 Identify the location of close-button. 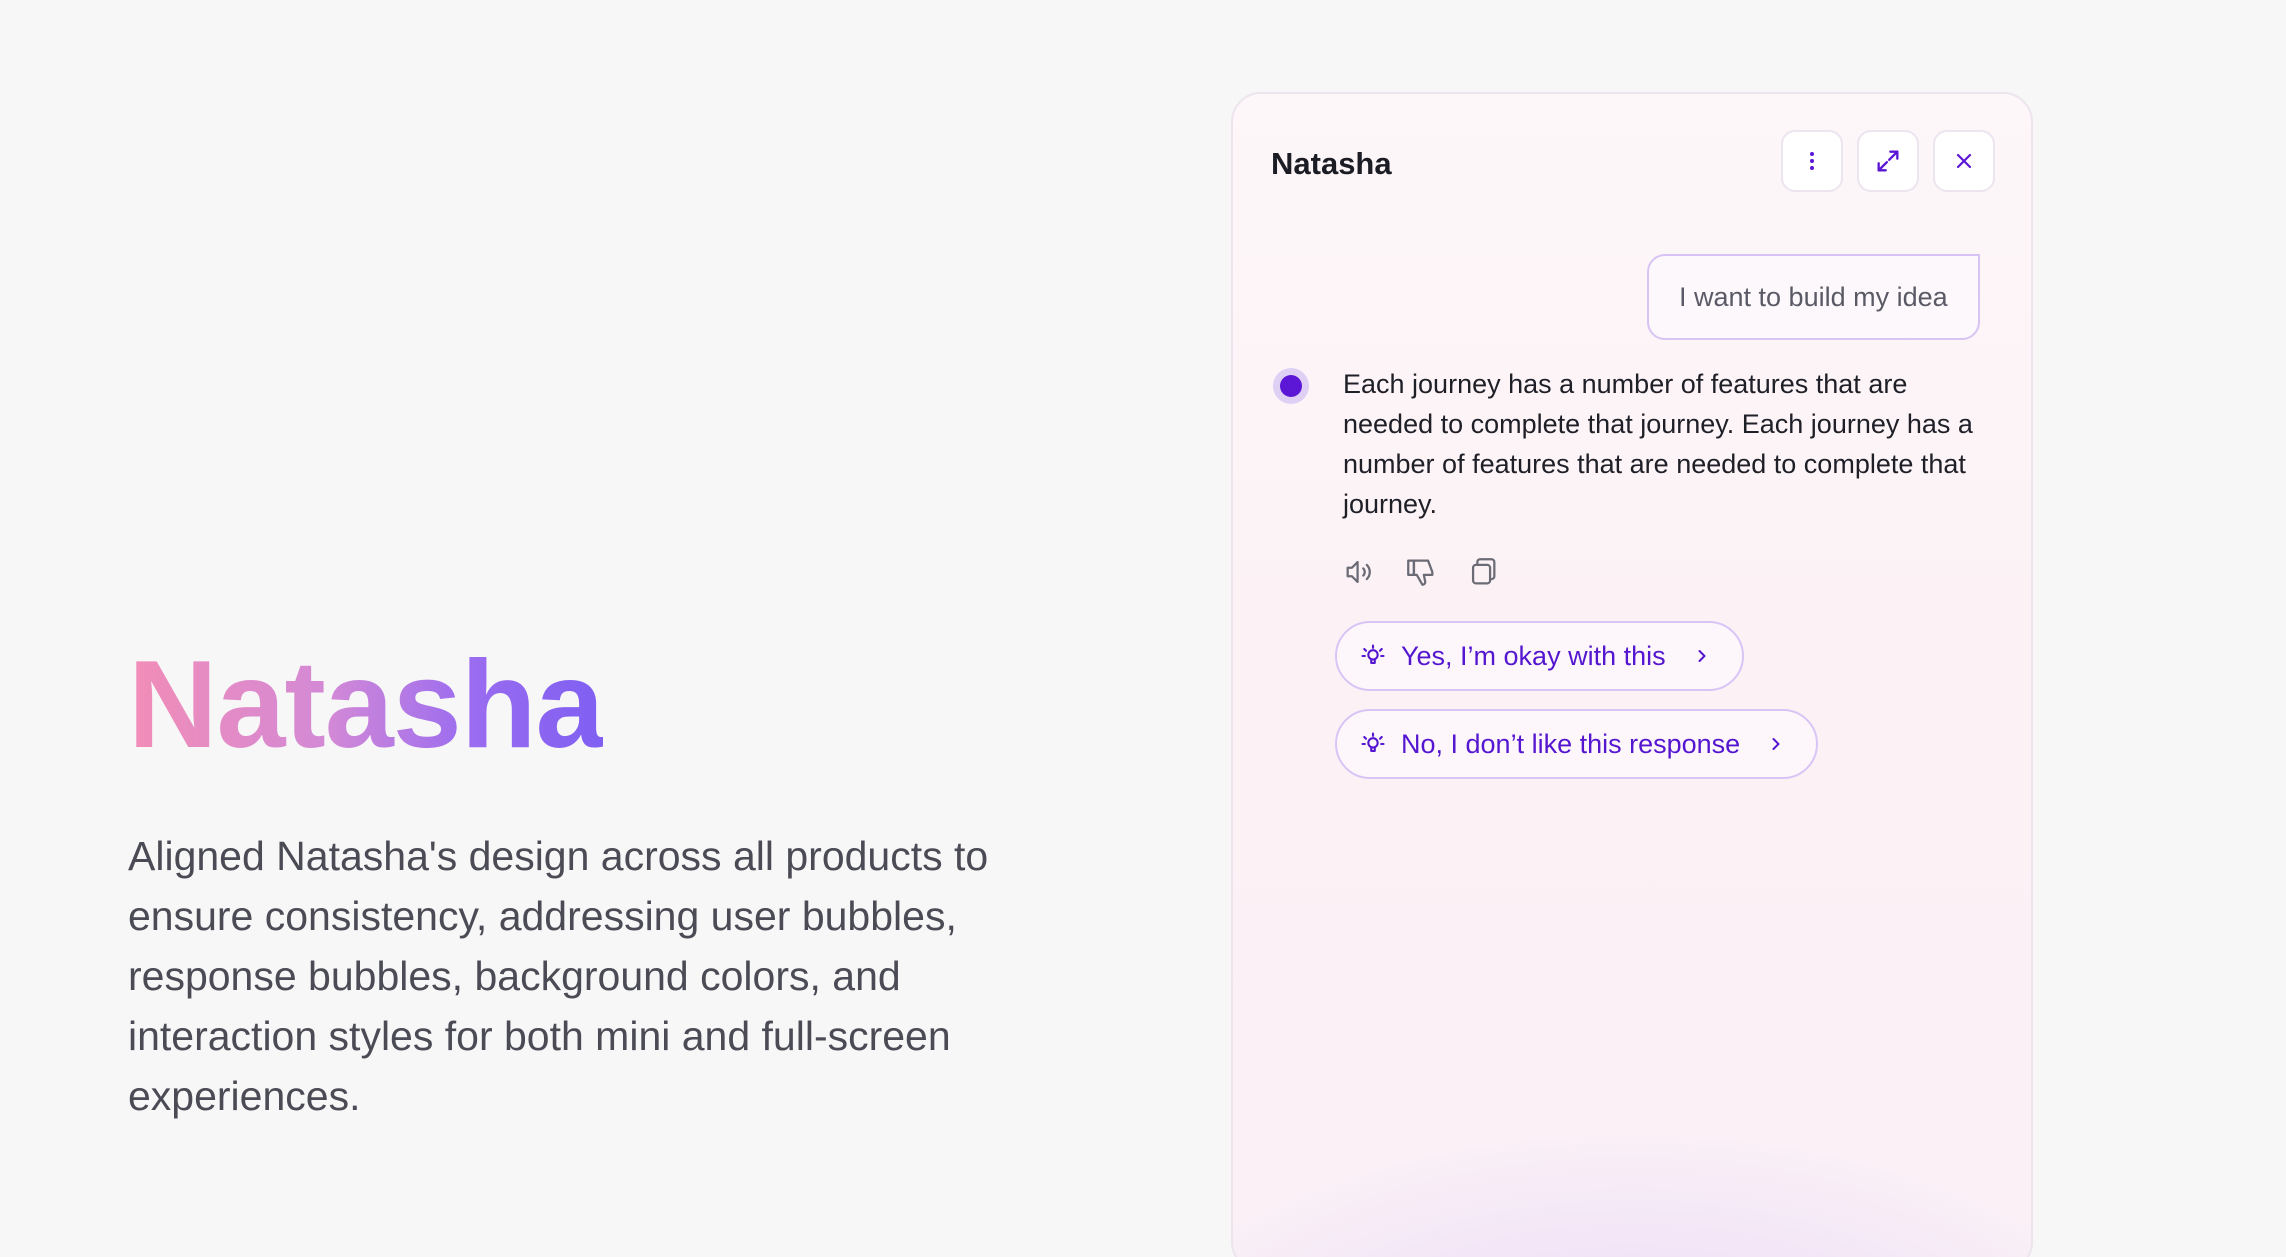
(1964, 161).